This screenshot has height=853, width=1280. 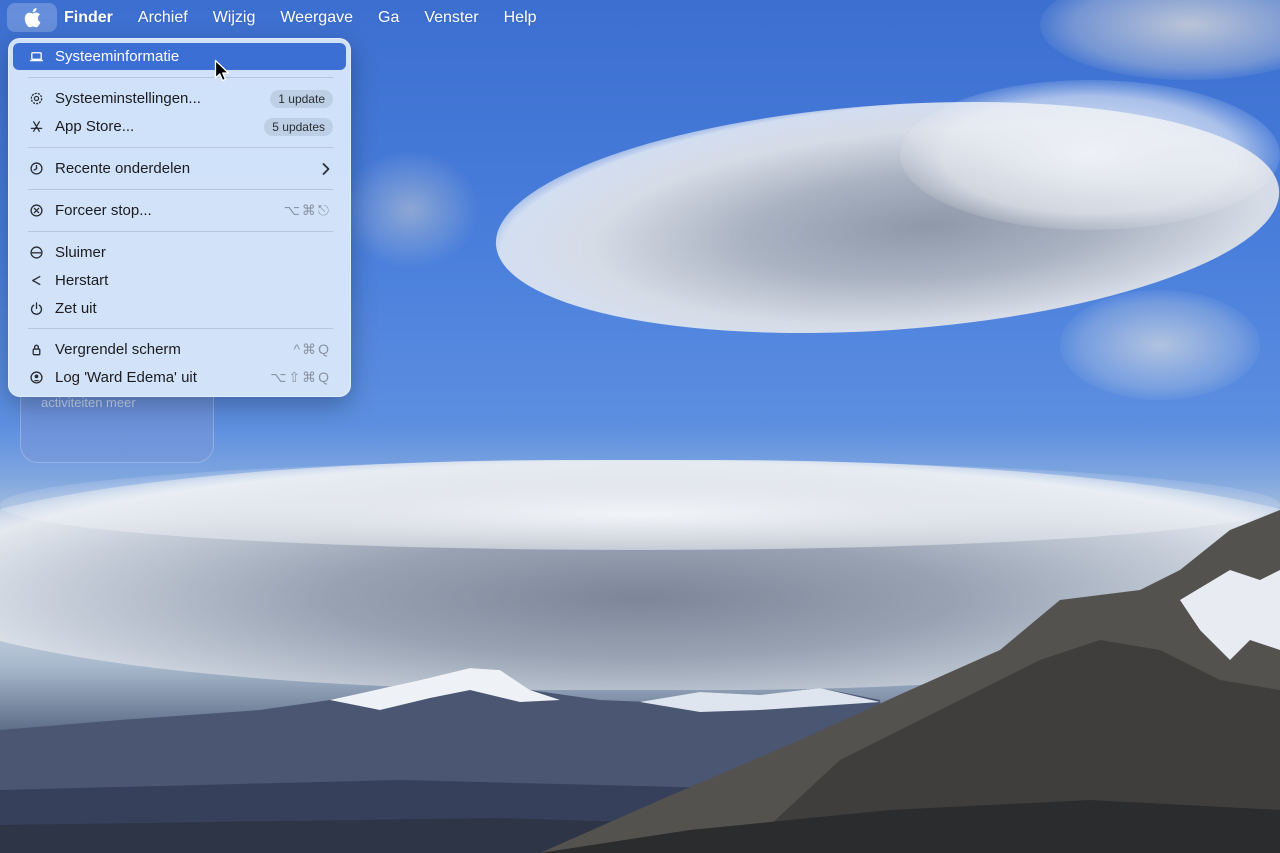 I want to click on moon-circle-icon, so click(x=36, y=253).